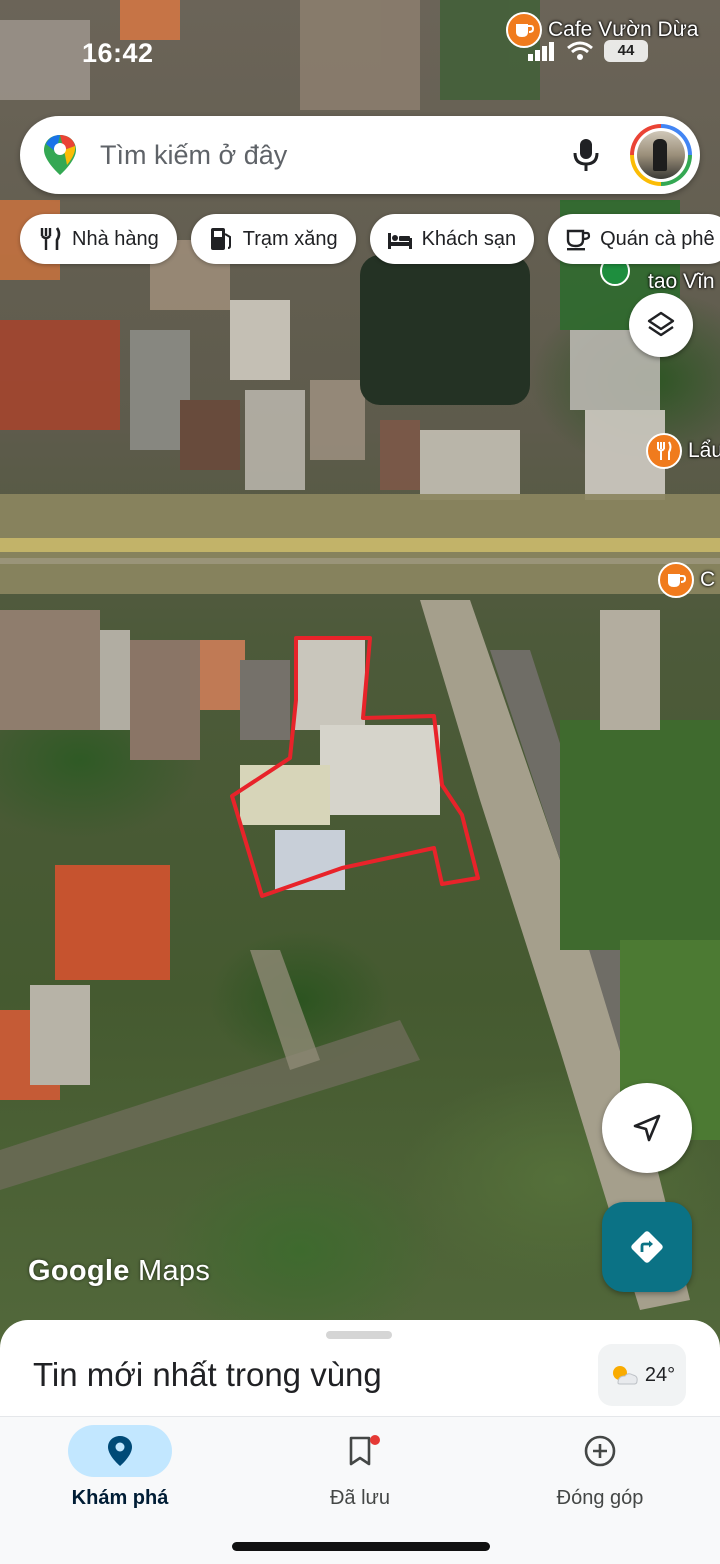  I want to click on nav-label: Đóng góp, so click(600, 1498).